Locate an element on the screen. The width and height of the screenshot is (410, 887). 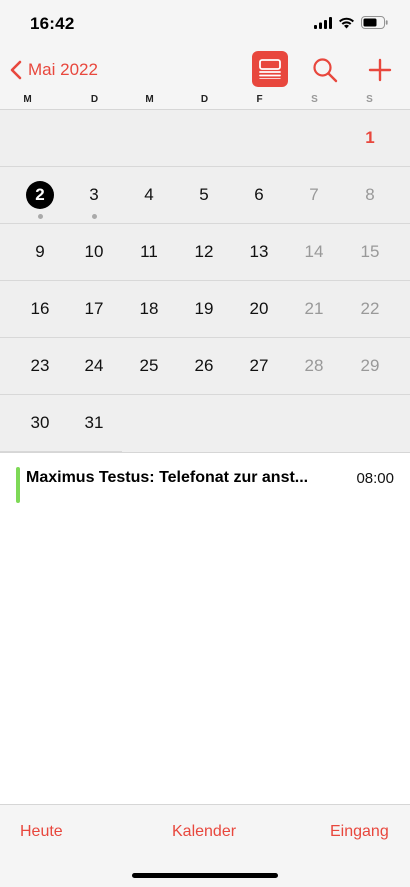
day-cell: 11 is located at coordinates (149, 252).